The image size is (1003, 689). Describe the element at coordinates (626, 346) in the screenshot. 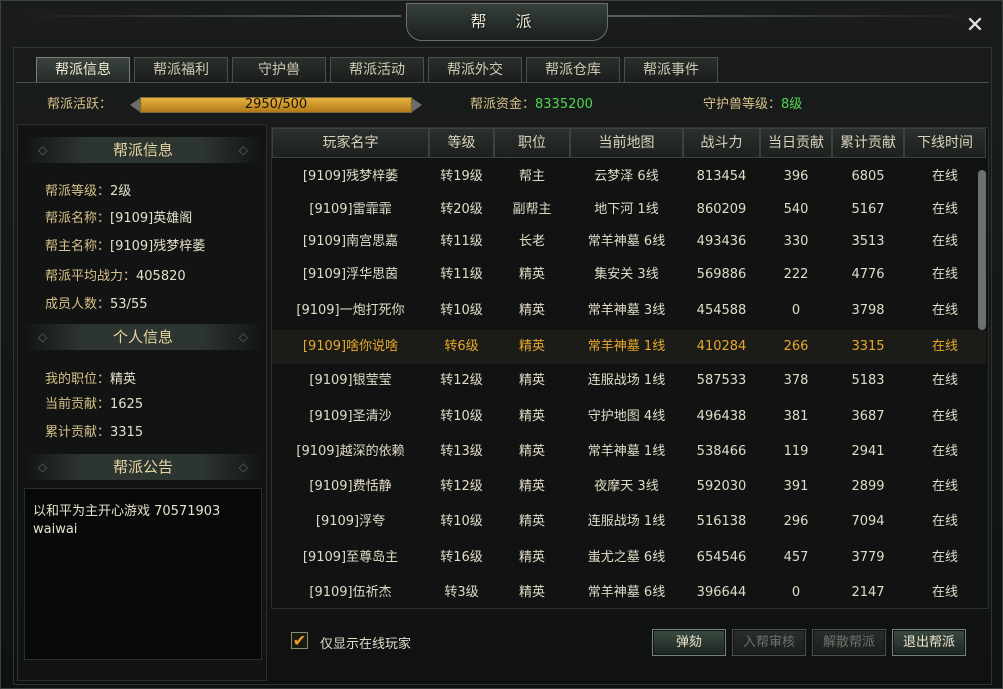

I see `table-cell: 常羊神墓 1线` at that location.